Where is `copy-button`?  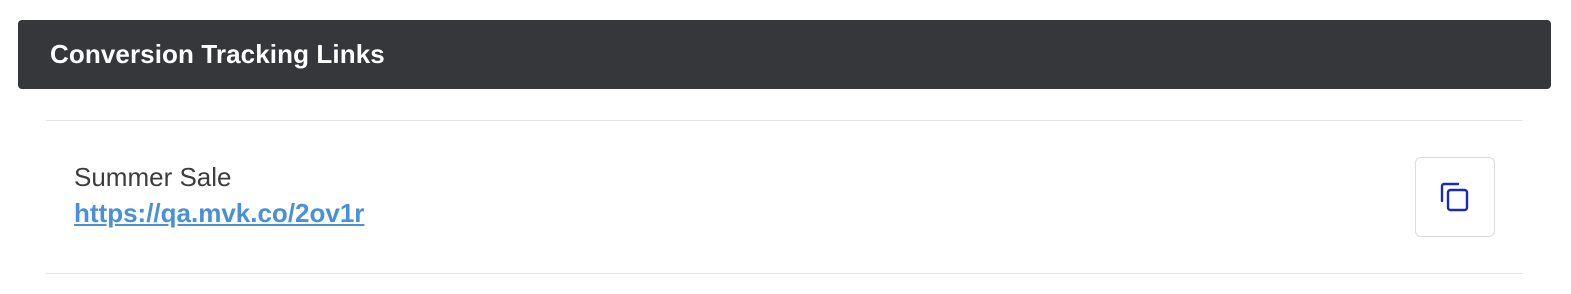
copy-button is located at coordinates (1455, 197).